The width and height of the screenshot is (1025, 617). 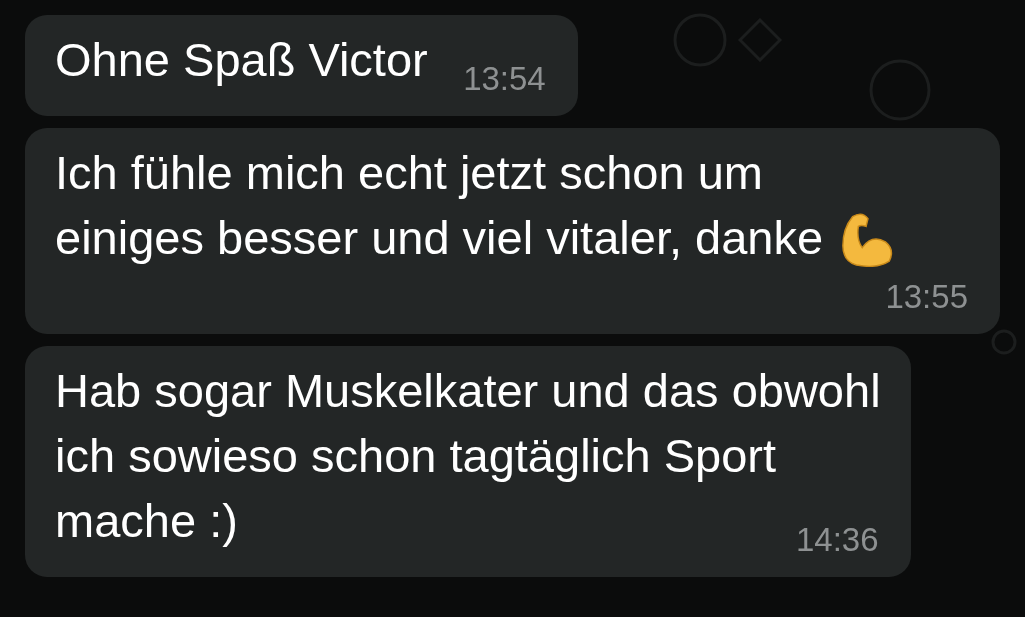 What do you see at coordinates (416, 456) in the screenshot?
I see `message-text: ich sowieso schon tagtäglich Sport` at bounding box center [416, 456].